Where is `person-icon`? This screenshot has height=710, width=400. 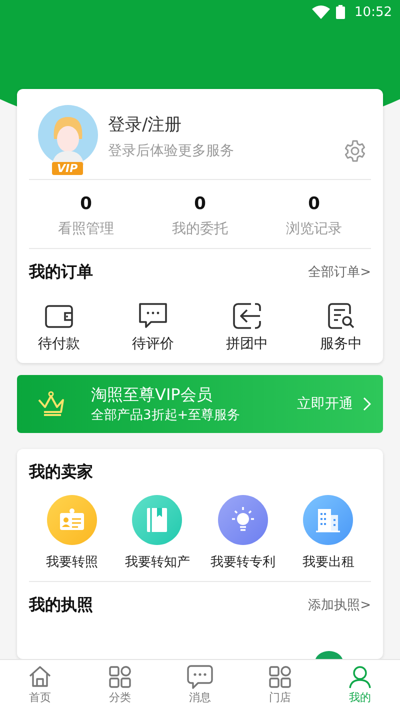 person-icon is located at coordinates (360, 677).